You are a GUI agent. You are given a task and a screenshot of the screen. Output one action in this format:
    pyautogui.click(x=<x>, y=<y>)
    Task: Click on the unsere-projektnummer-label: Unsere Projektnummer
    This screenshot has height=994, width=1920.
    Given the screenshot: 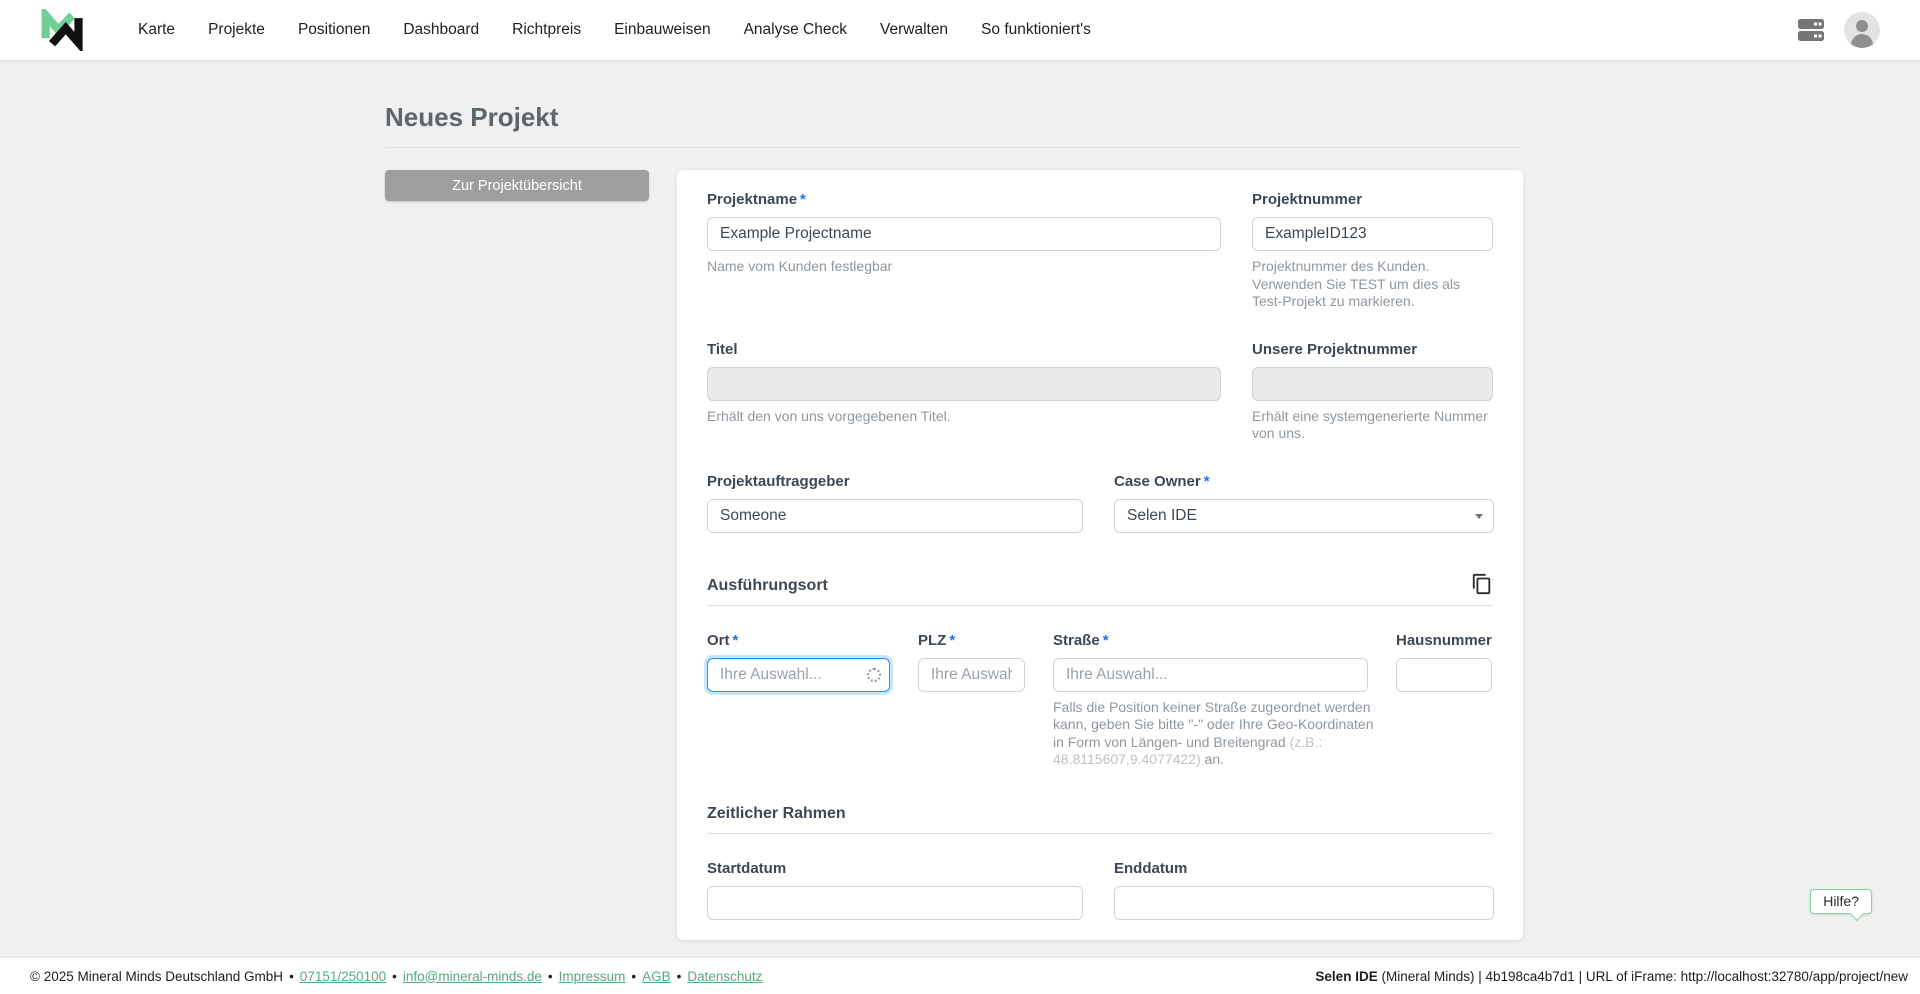 What is the action you would take?
    pyautogui.click(x=1335, y=349)
    